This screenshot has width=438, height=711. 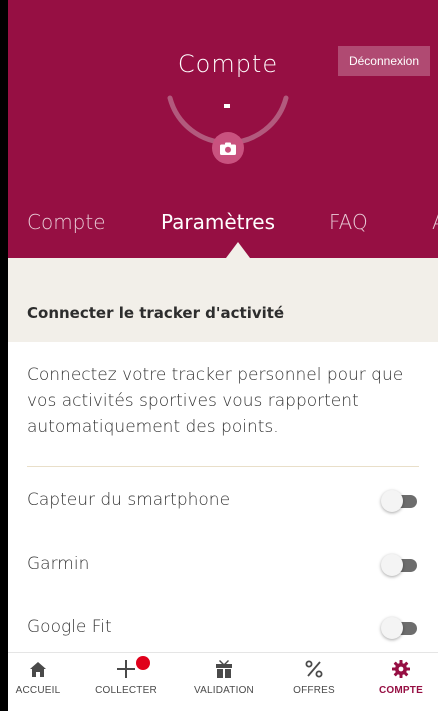 I want to click on change-photo-button, so click(x=228, y=148).